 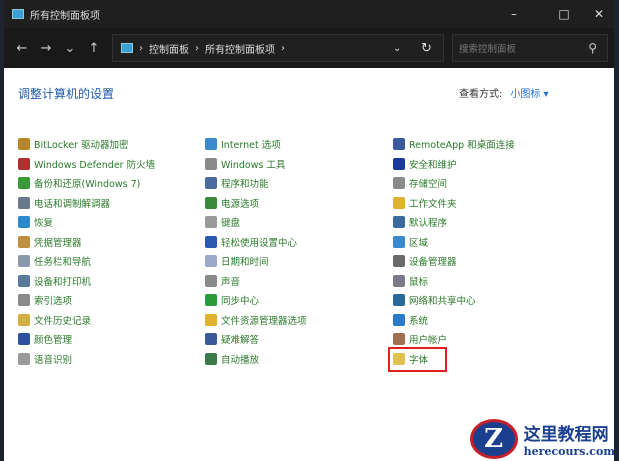 I want to click on item-label: 恢复, so click(x=44, y=223).